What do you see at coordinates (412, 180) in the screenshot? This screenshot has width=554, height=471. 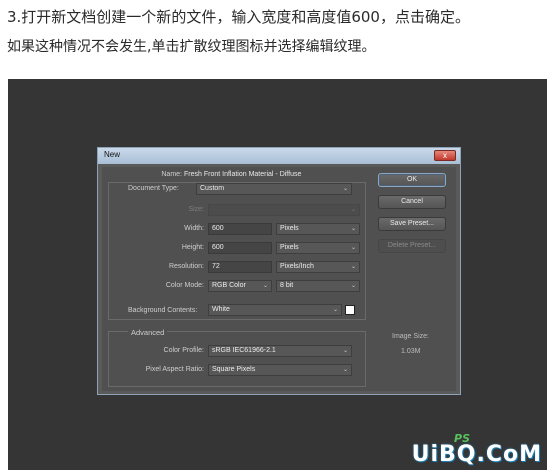 I see `ok-button: OK` at bounding box center [412, 180].